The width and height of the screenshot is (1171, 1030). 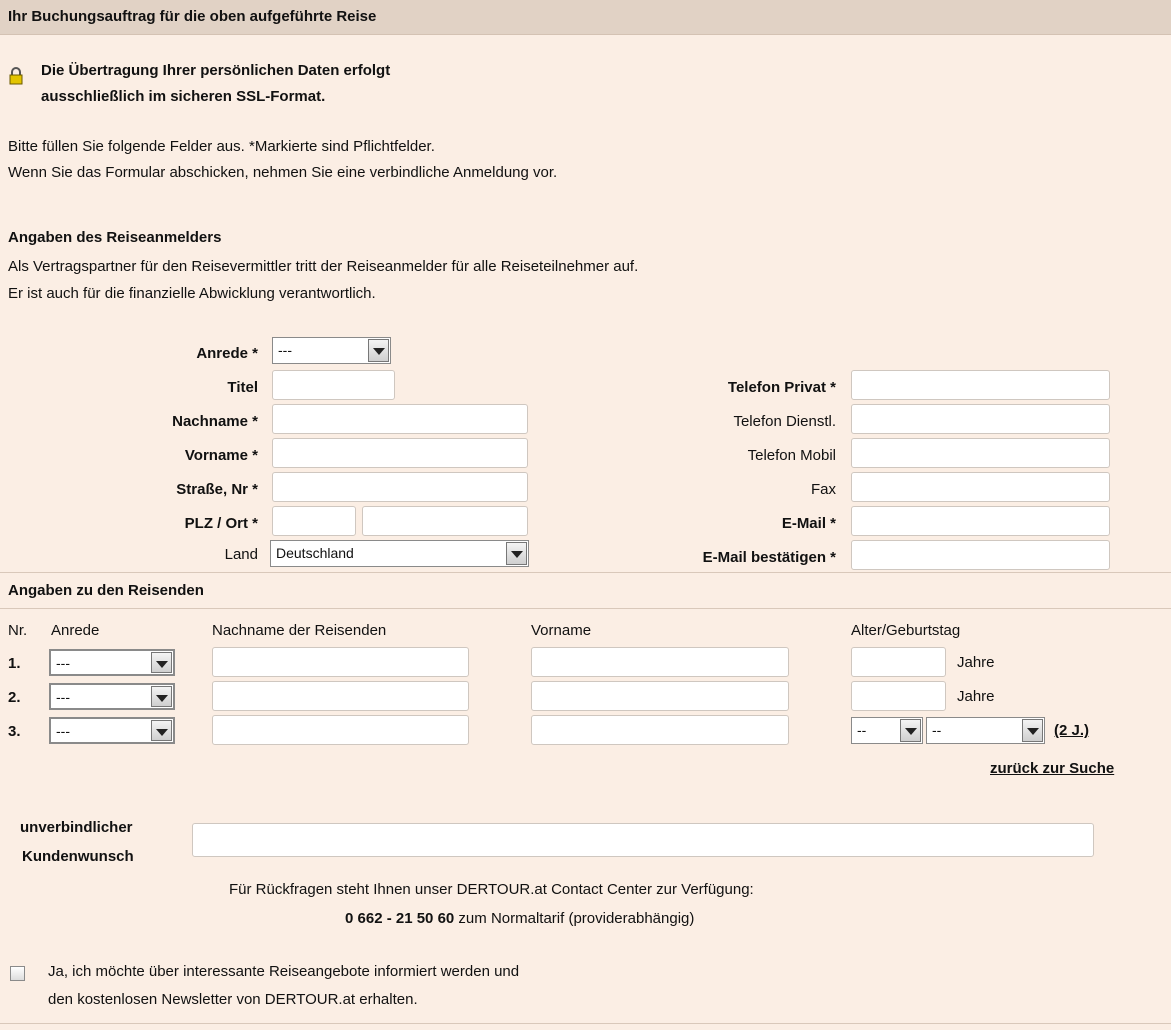 What do you see at coordinates (242, 387) in the screenshot?
I see `titel-label: Titel` at bounding box center [242, 387].